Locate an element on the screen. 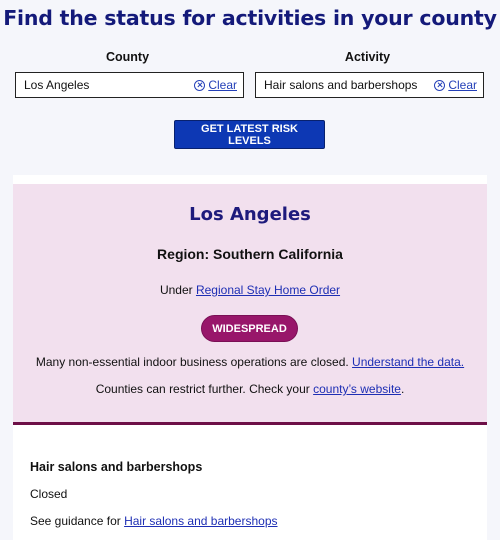 The height and width of the screenshot is (540, 500). county-clear-button: Clear is located at coordinates (215, 85).